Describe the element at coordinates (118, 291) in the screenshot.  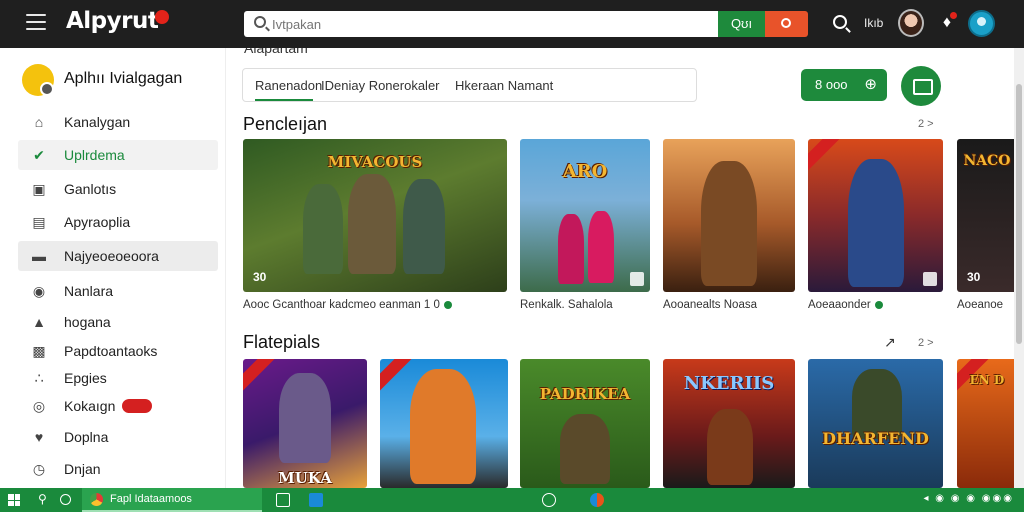
I see `sidebar-item-globe: ◉ Nanlara` at that location.